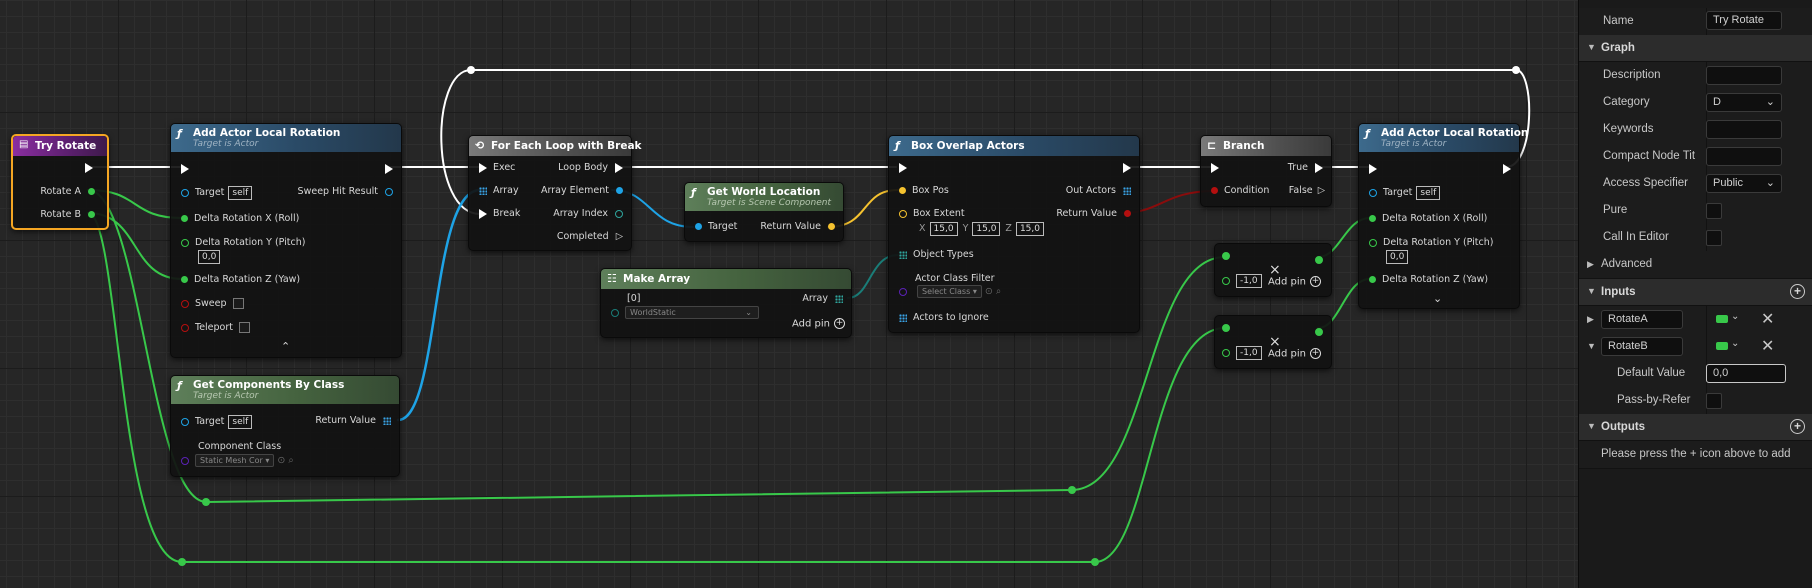 The image size is (1812, 588). Describe the element at coordinates (590, 236) in the screenshot. I see `completed-pin: Completed ▷` at that location.